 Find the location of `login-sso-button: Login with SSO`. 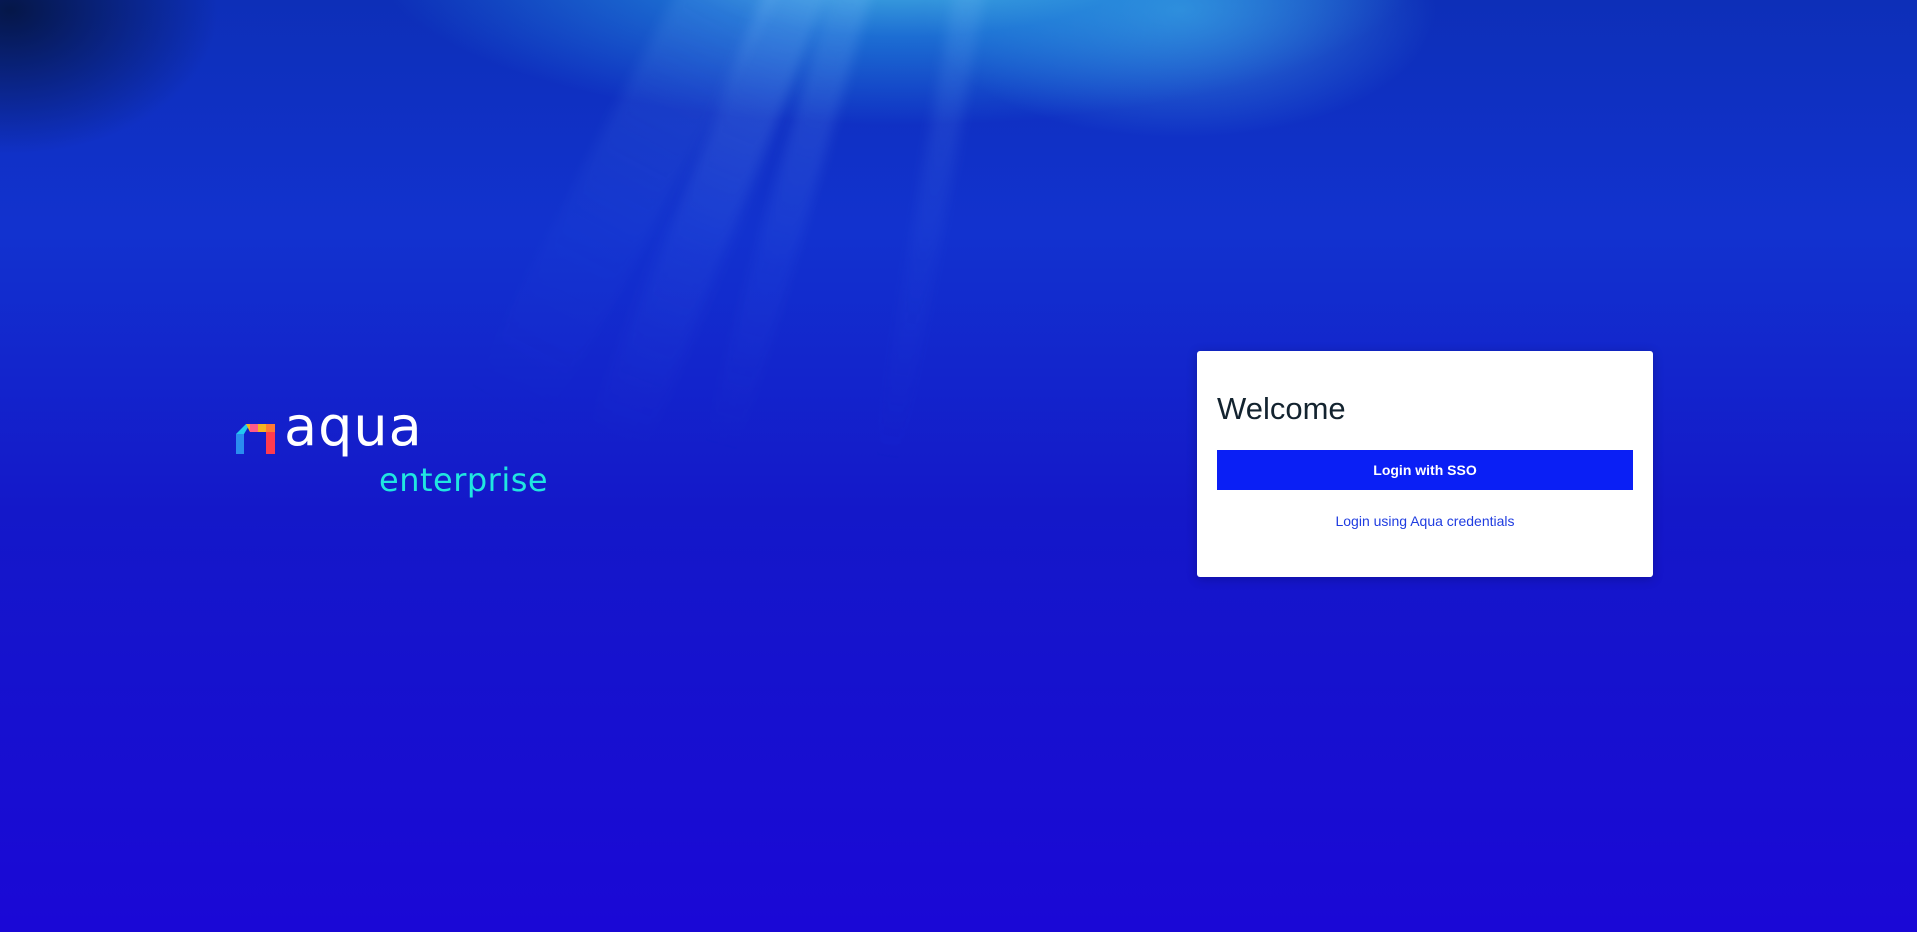

login-sso-button: Login with SSO is located at coordinates (1425, 470).